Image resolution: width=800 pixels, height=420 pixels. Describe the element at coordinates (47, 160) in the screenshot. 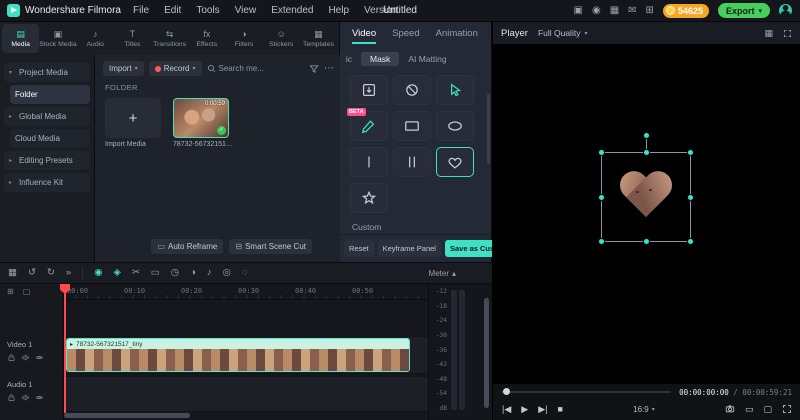

I see `sidebar-item-editing-presets: ▸ Editing Presets` at that location.